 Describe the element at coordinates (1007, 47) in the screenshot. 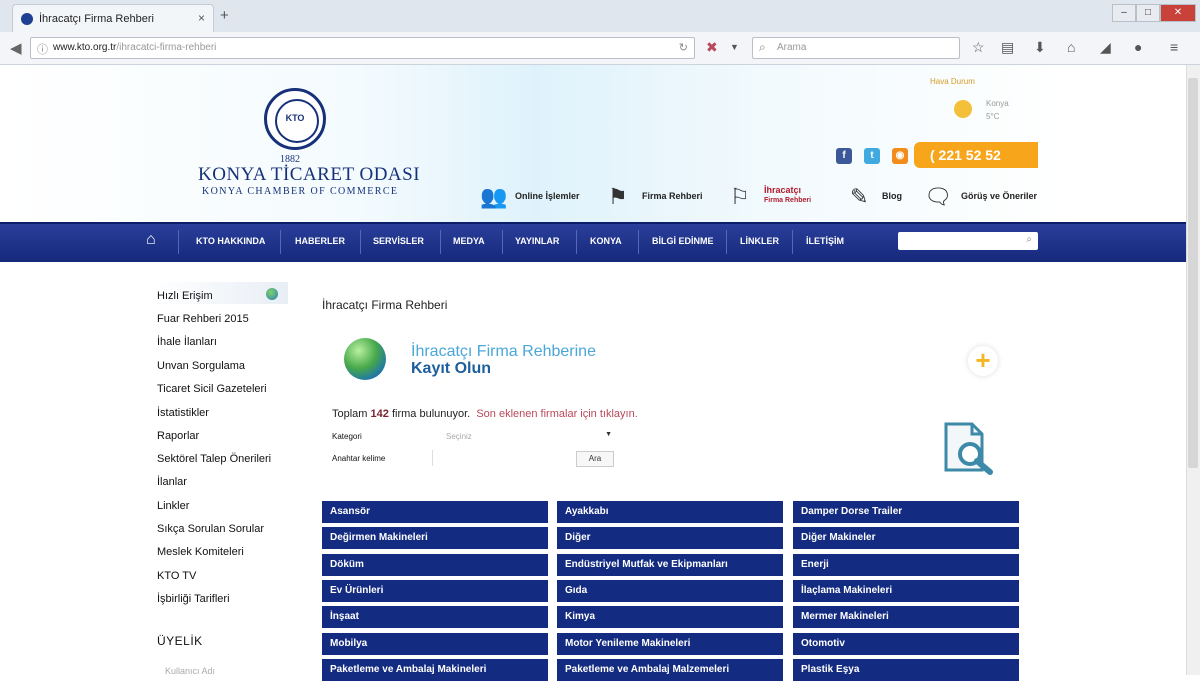

I see `reading-list-icon: ▤` at that location.